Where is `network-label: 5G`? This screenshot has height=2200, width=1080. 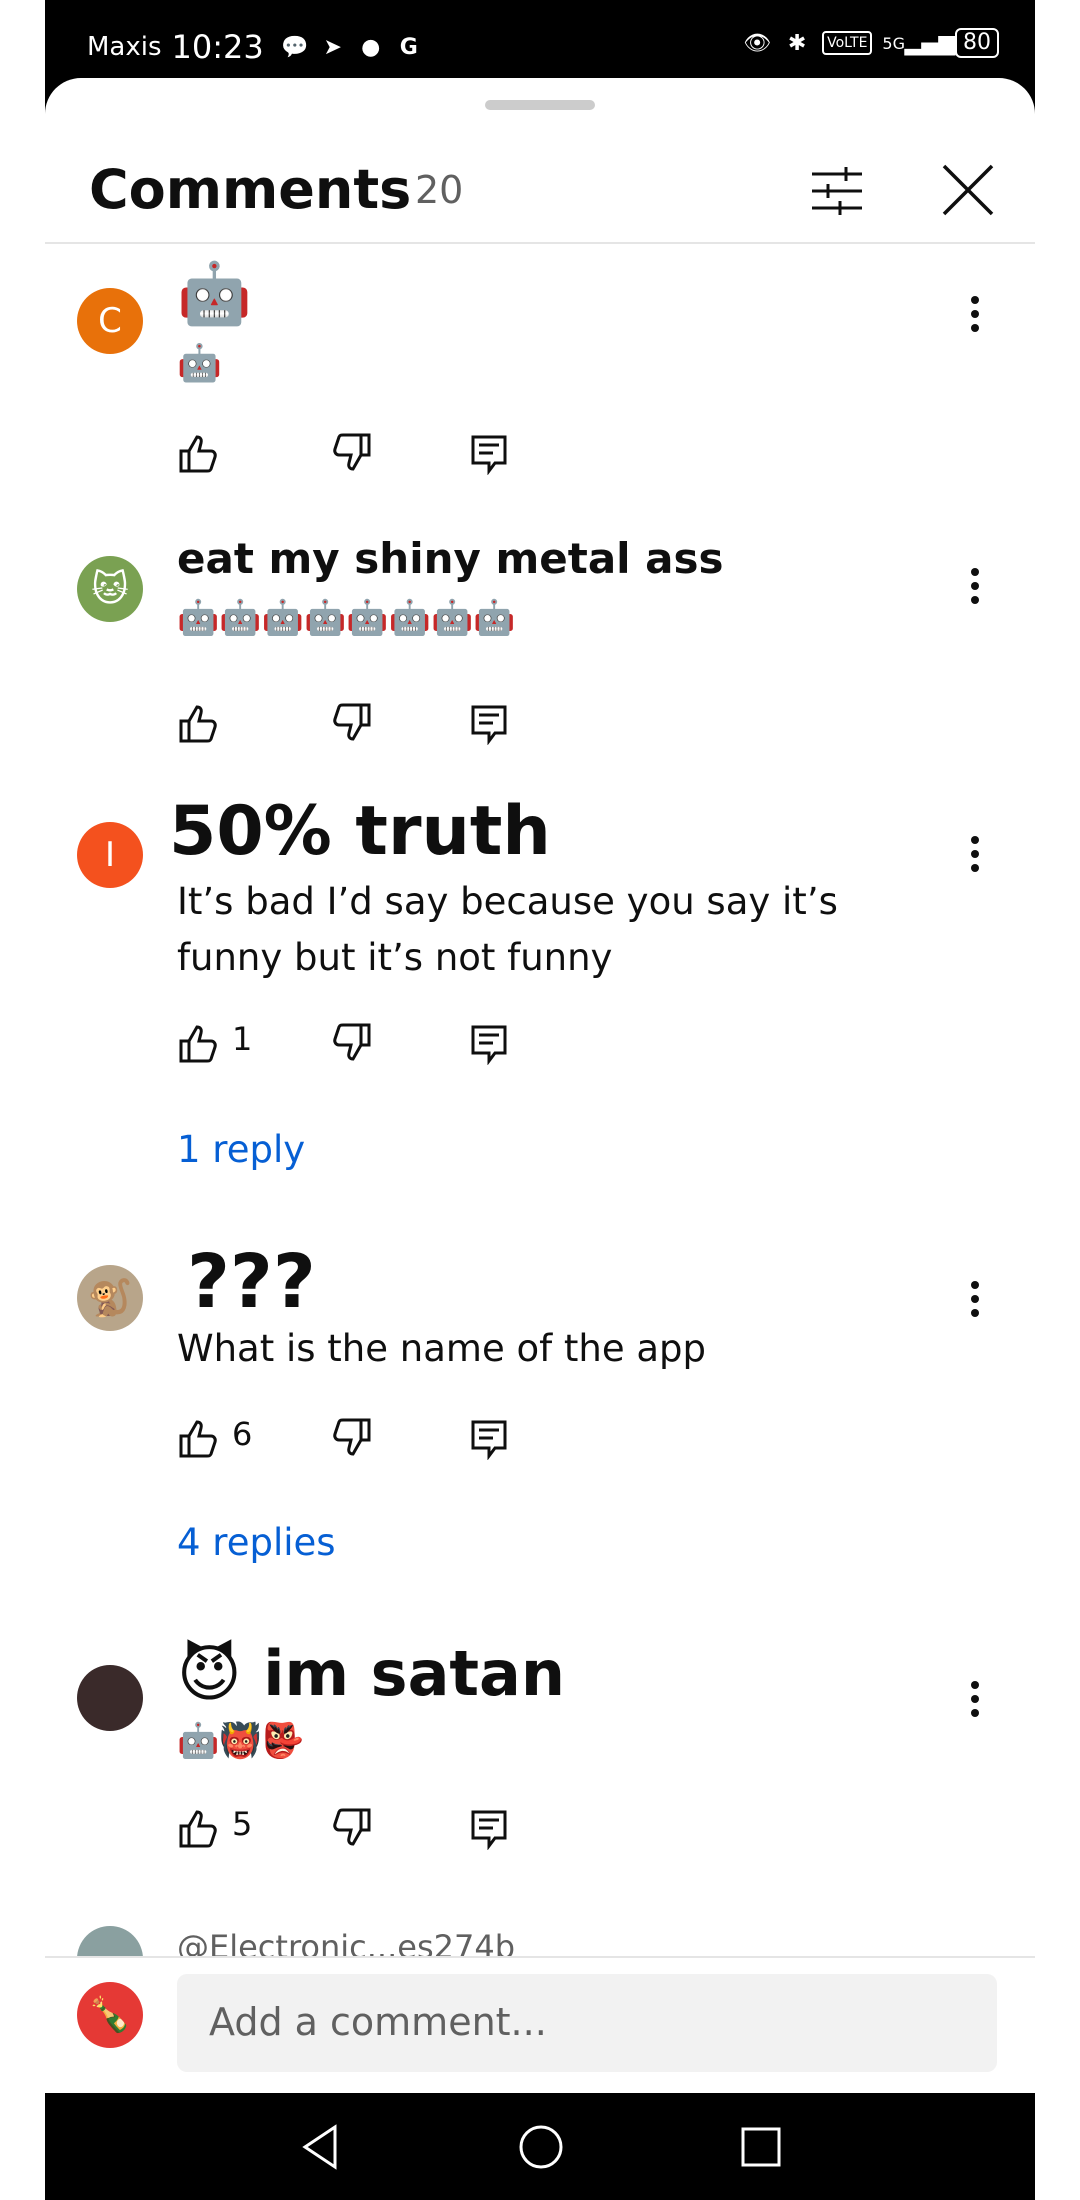 network-label: 5G is located at coordinates (893, 43).